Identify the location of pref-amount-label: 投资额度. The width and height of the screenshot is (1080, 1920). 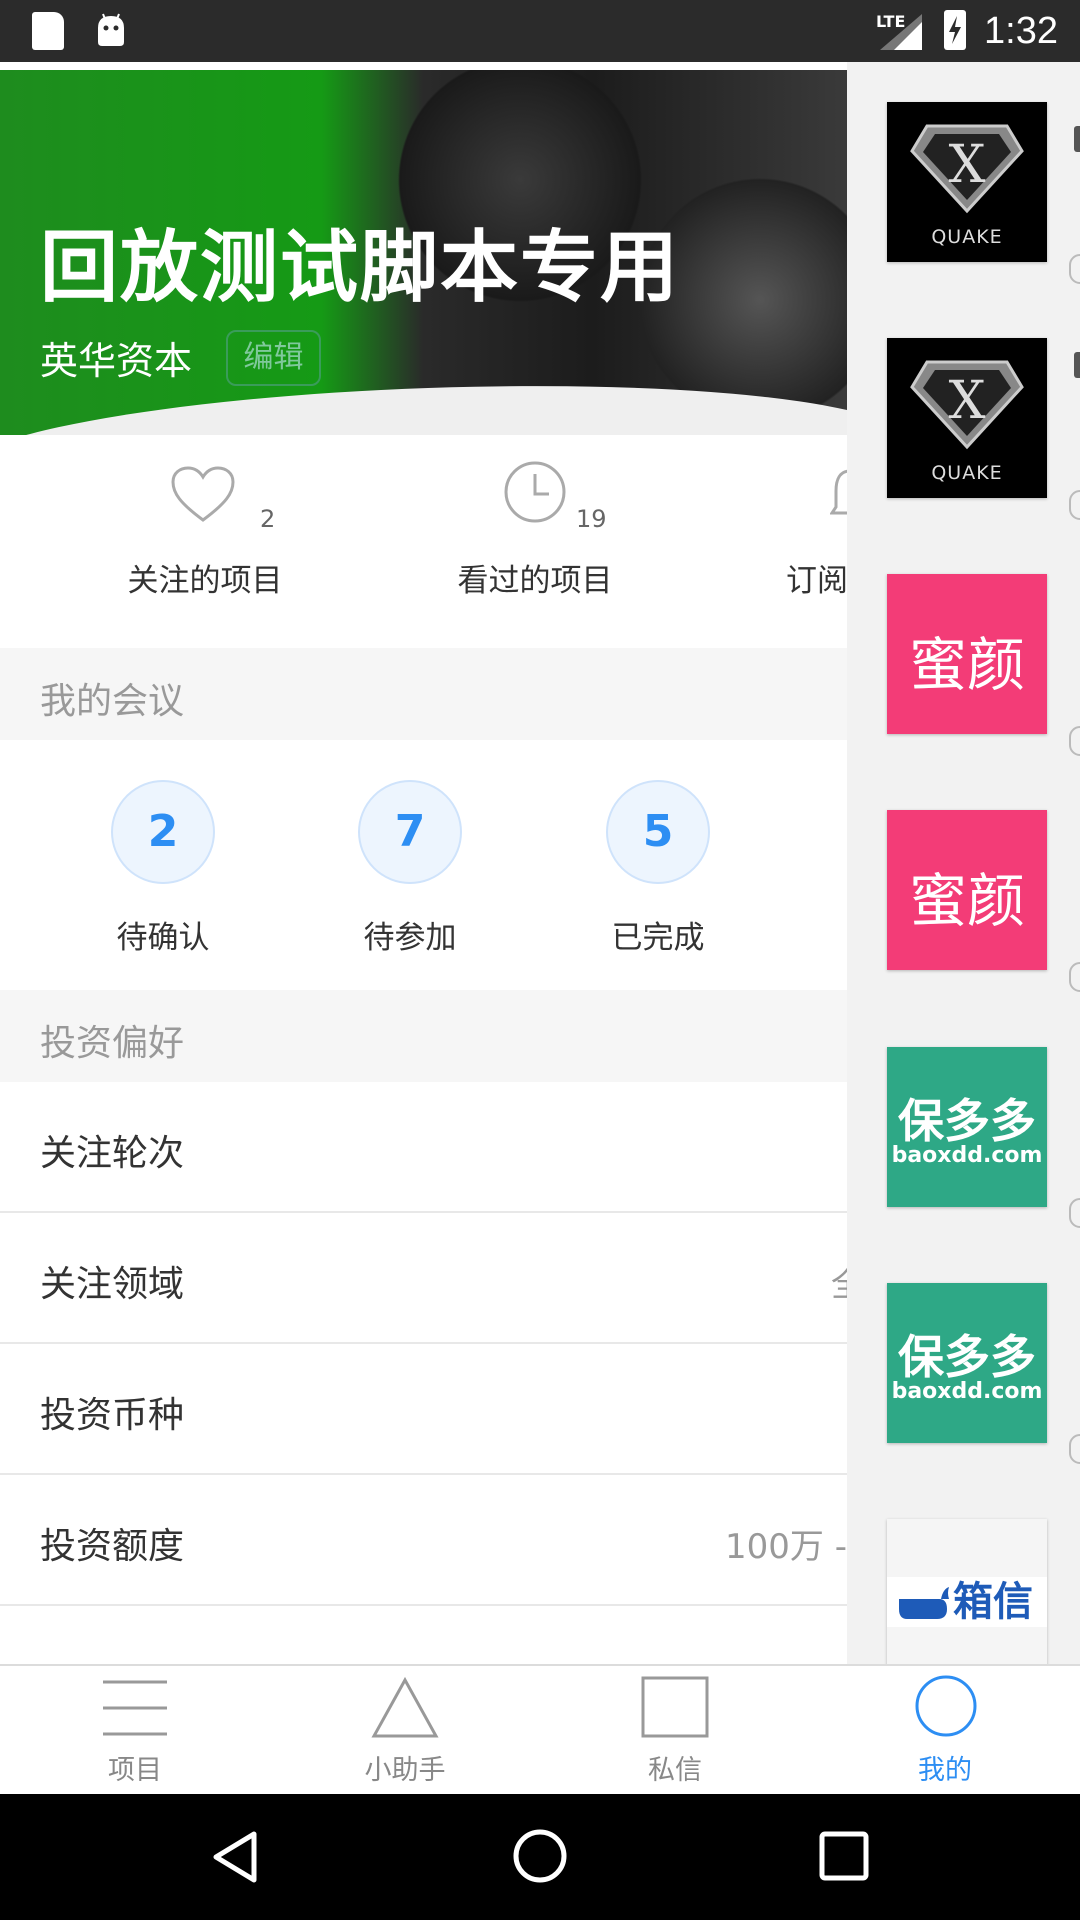
(112, 1546).